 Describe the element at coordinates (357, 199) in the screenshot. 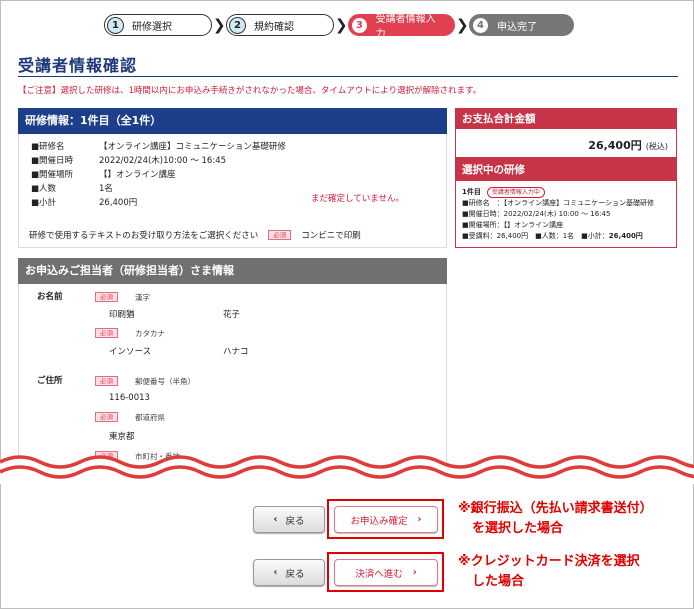

I see `not-confirmed-warning: まだ確定していません。` at that location.